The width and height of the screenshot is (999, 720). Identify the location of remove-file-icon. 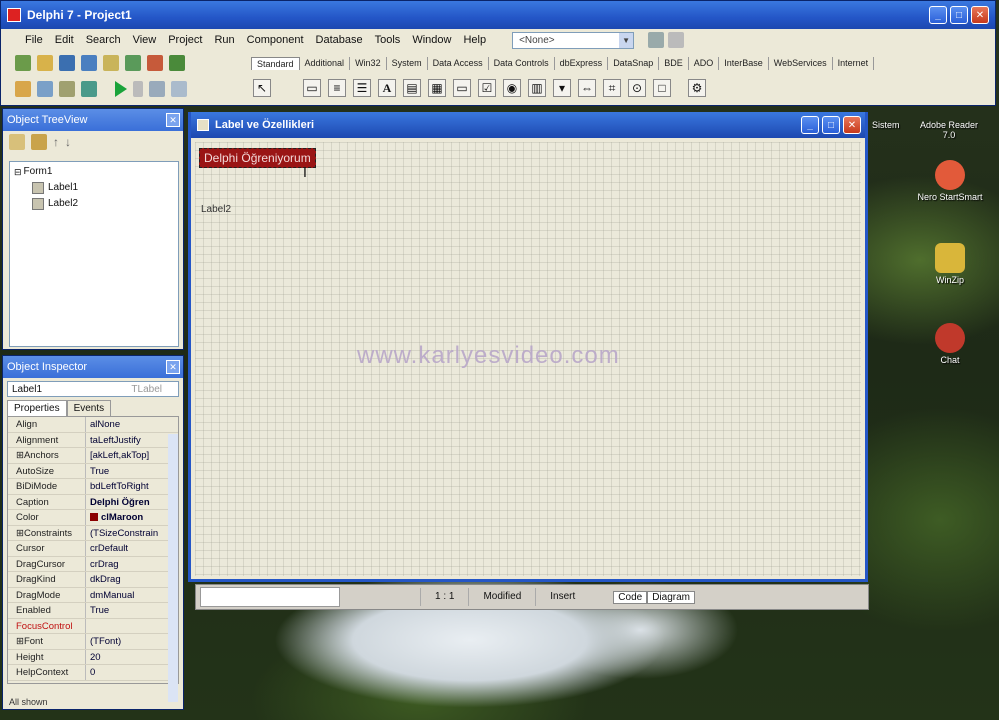
(155, 63).